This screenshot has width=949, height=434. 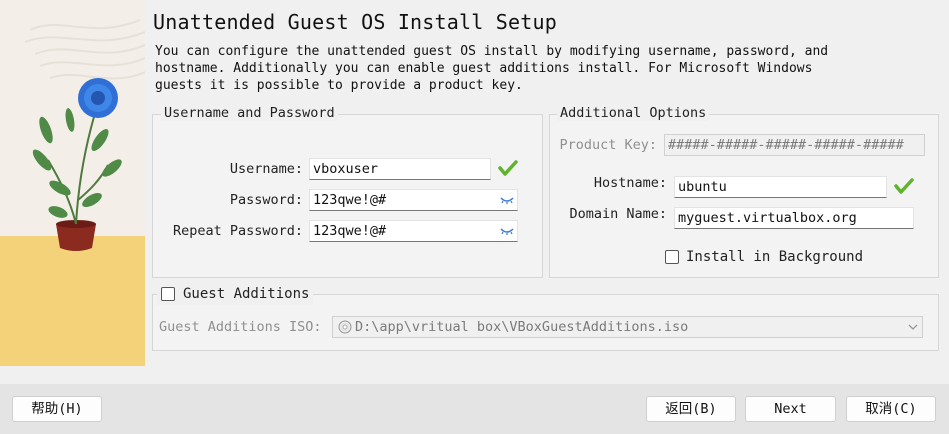 I want to click on password-label: Password:, so click(x=266, y=200).